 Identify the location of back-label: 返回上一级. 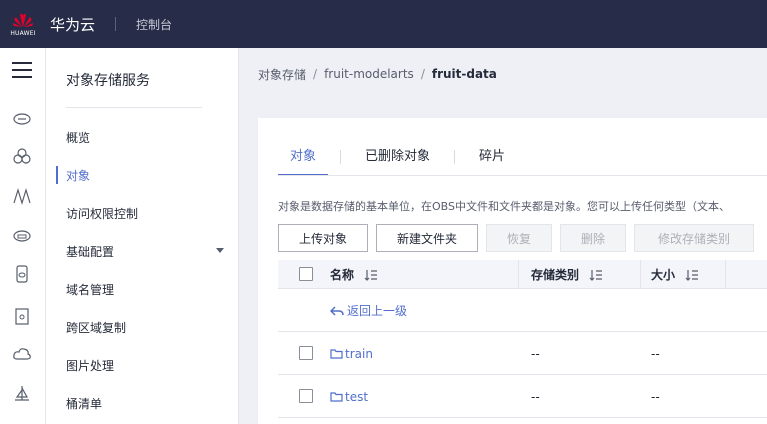
(377, 311).